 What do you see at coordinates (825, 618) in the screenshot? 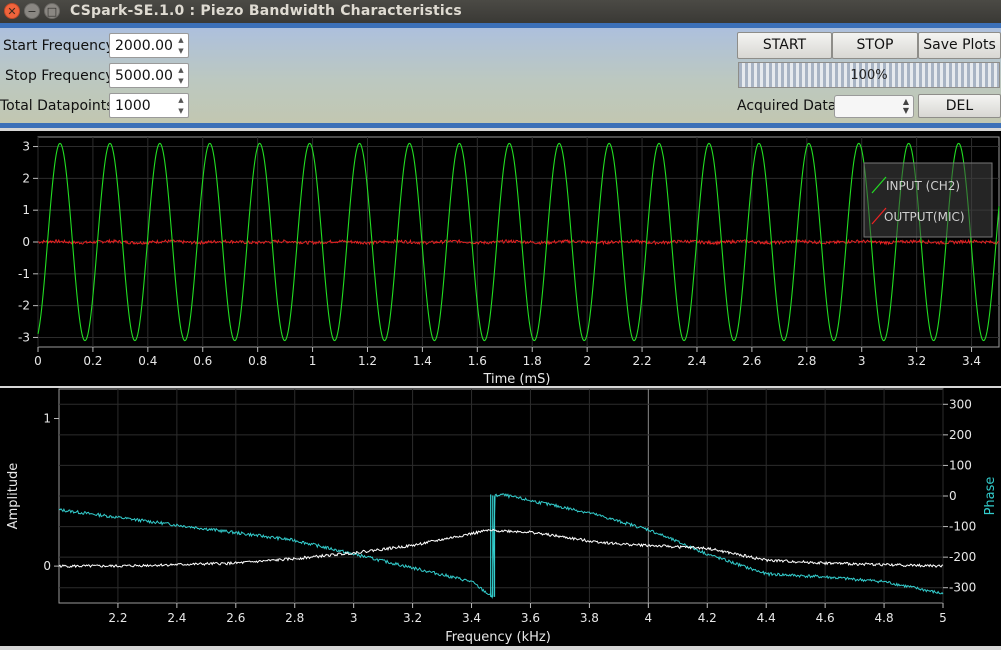
I see `x-tick-label: 4.6` at bounding box center [825, 618].